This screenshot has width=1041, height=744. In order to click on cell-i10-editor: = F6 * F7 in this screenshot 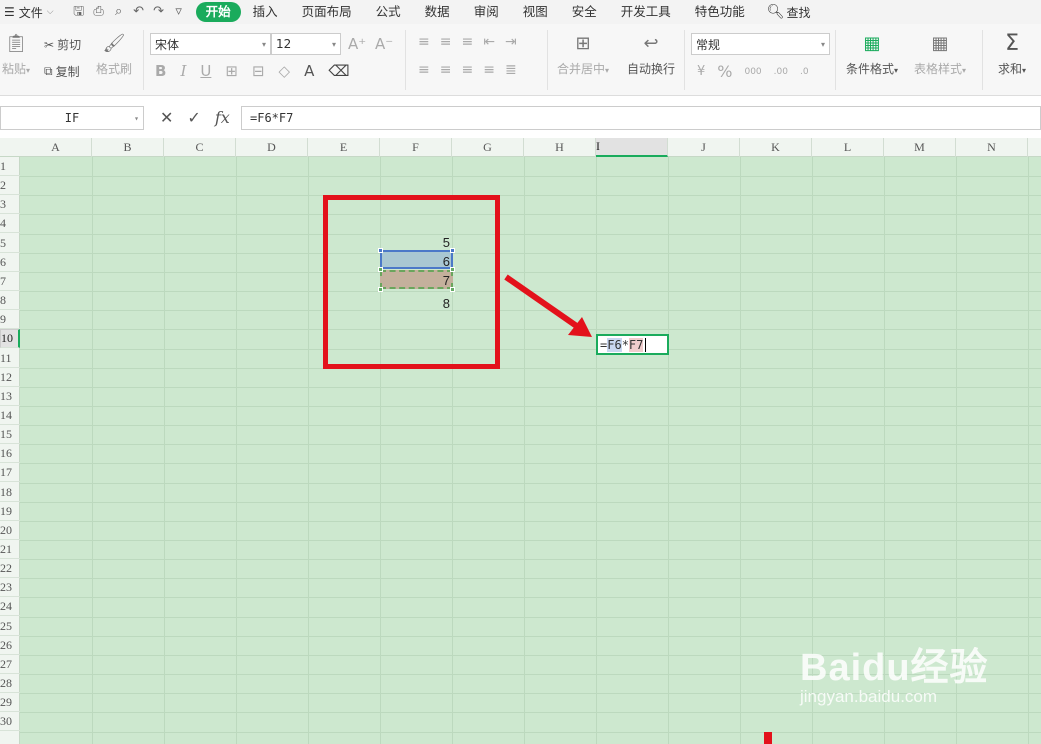, I will do `click(632, 344)`.